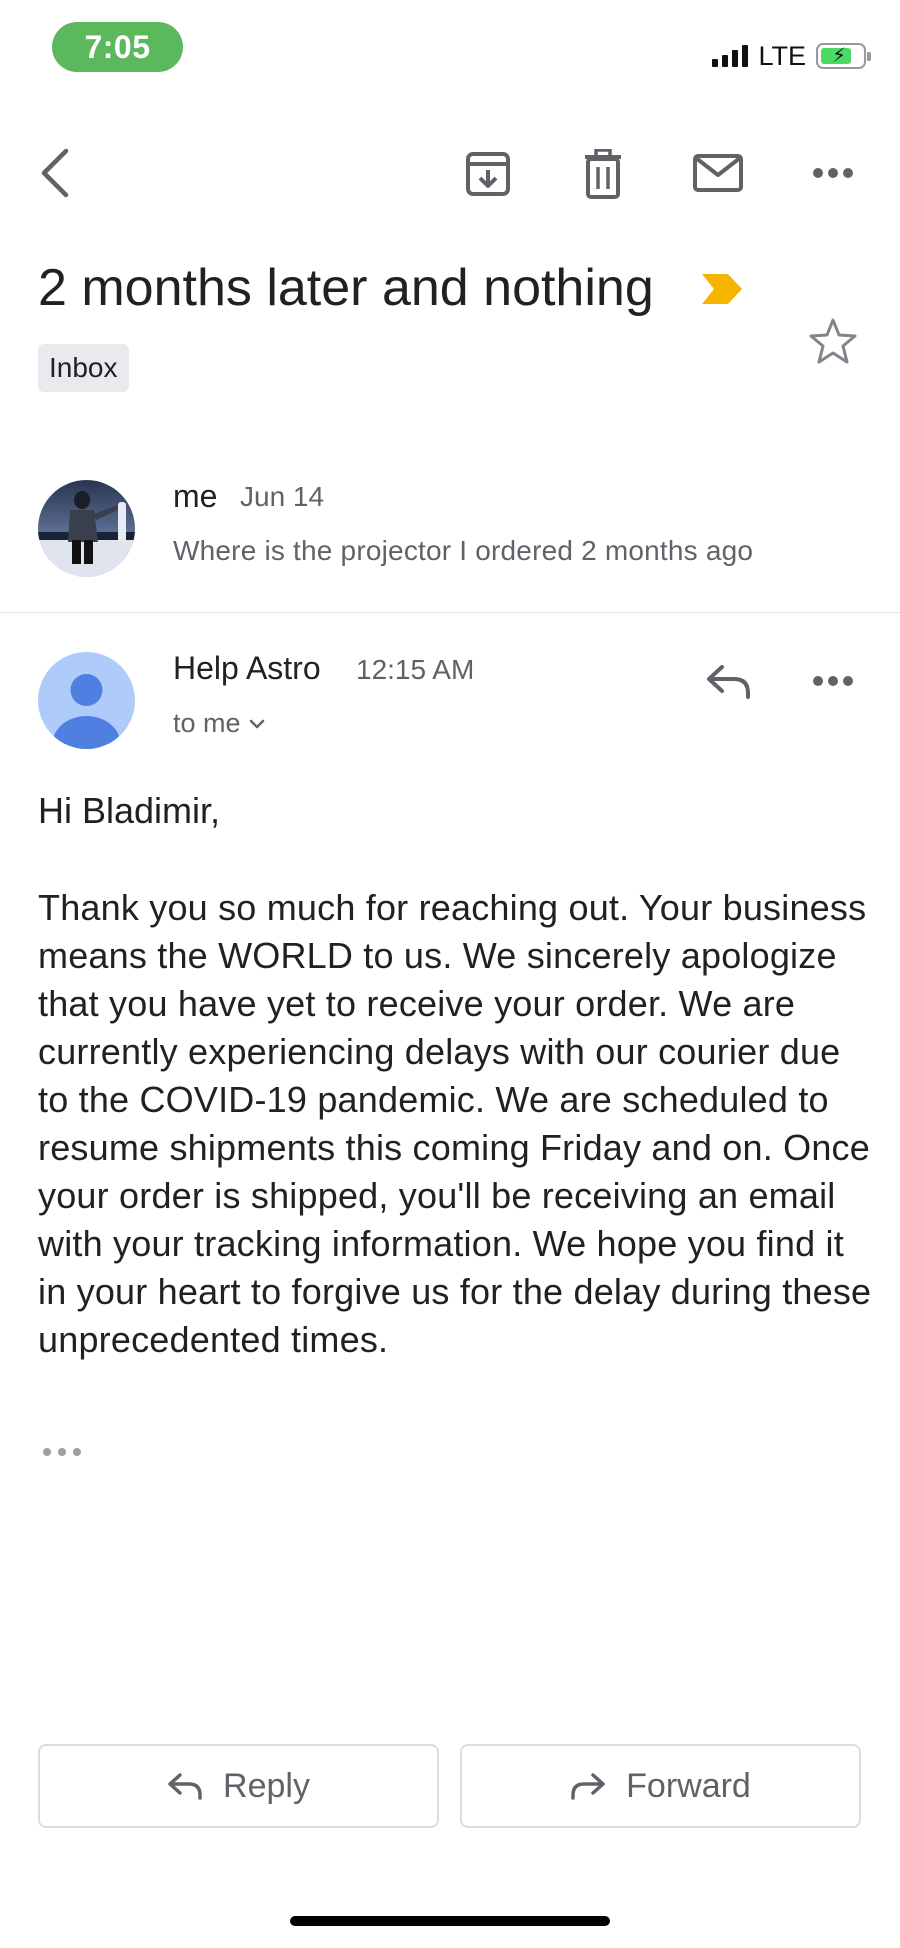 The width and height of the screenshot is (900, 1948). Describe the element at coordinates (117, 47) in the screenshot. I see `status-time: 7:05` at that location.